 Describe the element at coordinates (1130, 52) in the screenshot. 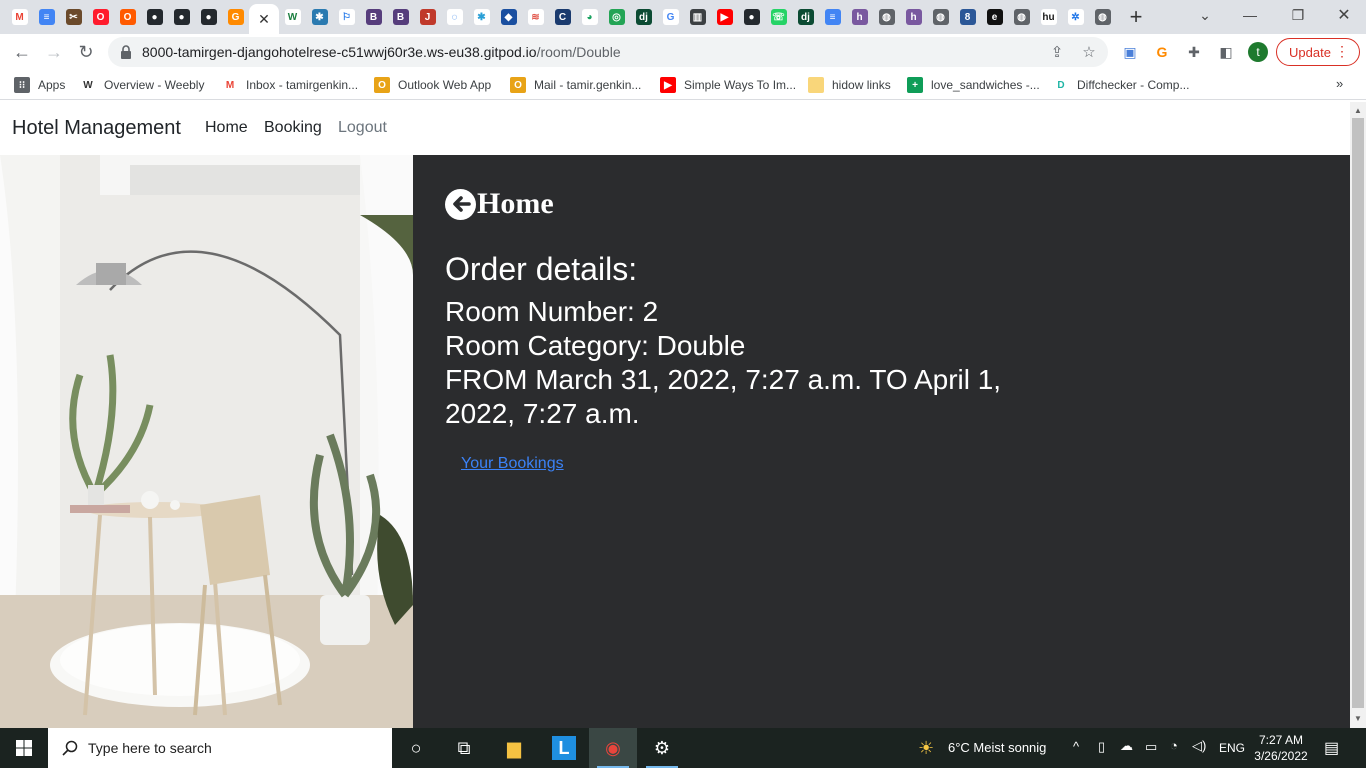

I see `translate-extension-icon: ▣` at that location.